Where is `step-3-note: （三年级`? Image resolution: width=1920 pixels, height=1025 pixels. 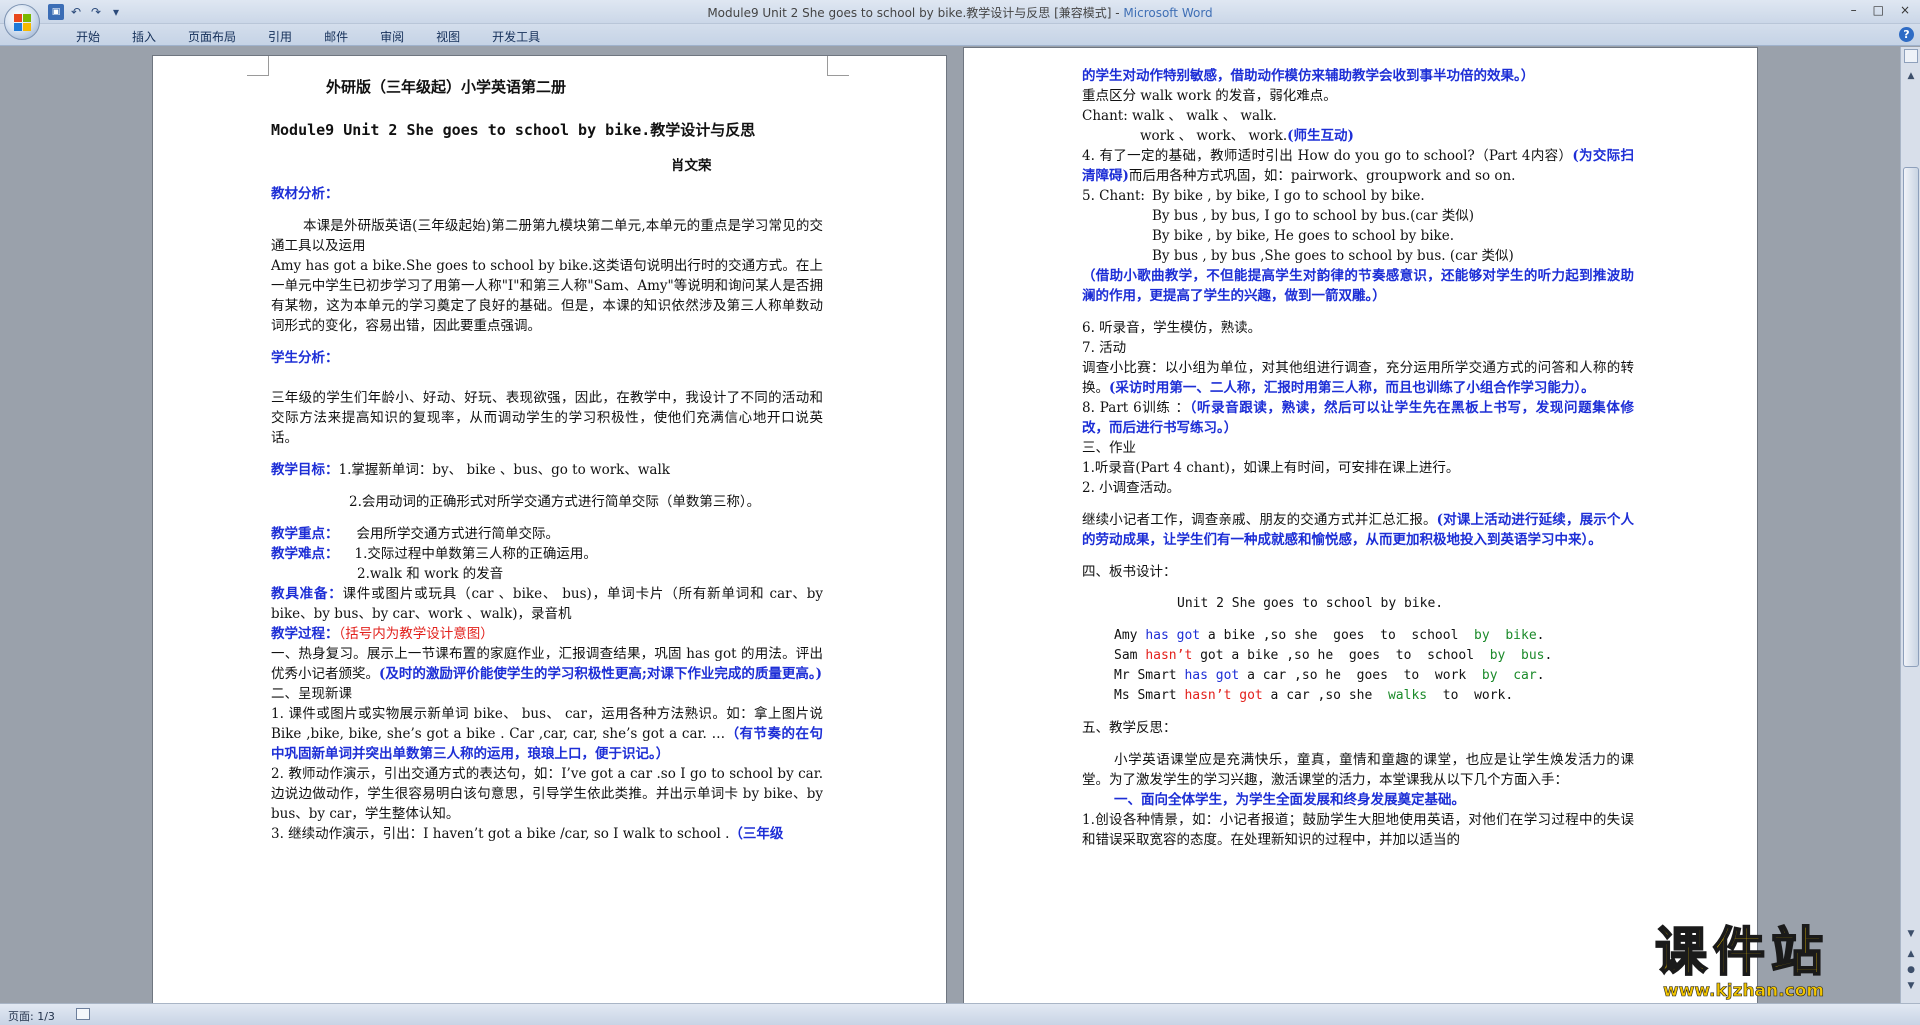 step-3-note: （三年级 is located at coordinates (756, 834).